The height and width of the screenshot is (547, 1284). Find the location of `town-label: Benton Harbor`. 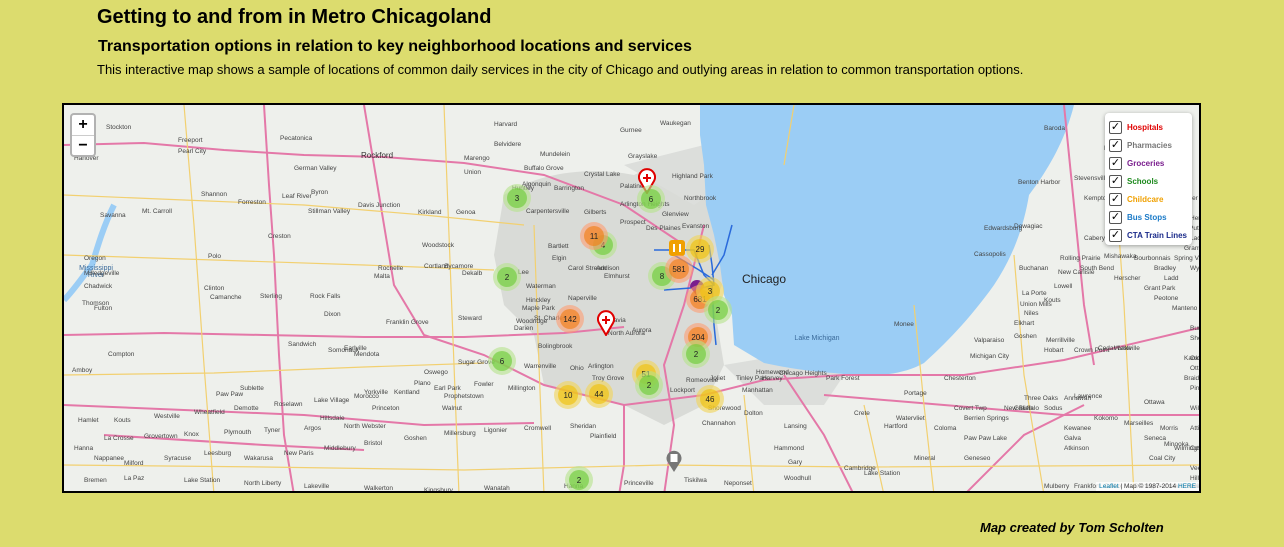

town-label: Benton Harbor is located at coordinates (1039, 182).